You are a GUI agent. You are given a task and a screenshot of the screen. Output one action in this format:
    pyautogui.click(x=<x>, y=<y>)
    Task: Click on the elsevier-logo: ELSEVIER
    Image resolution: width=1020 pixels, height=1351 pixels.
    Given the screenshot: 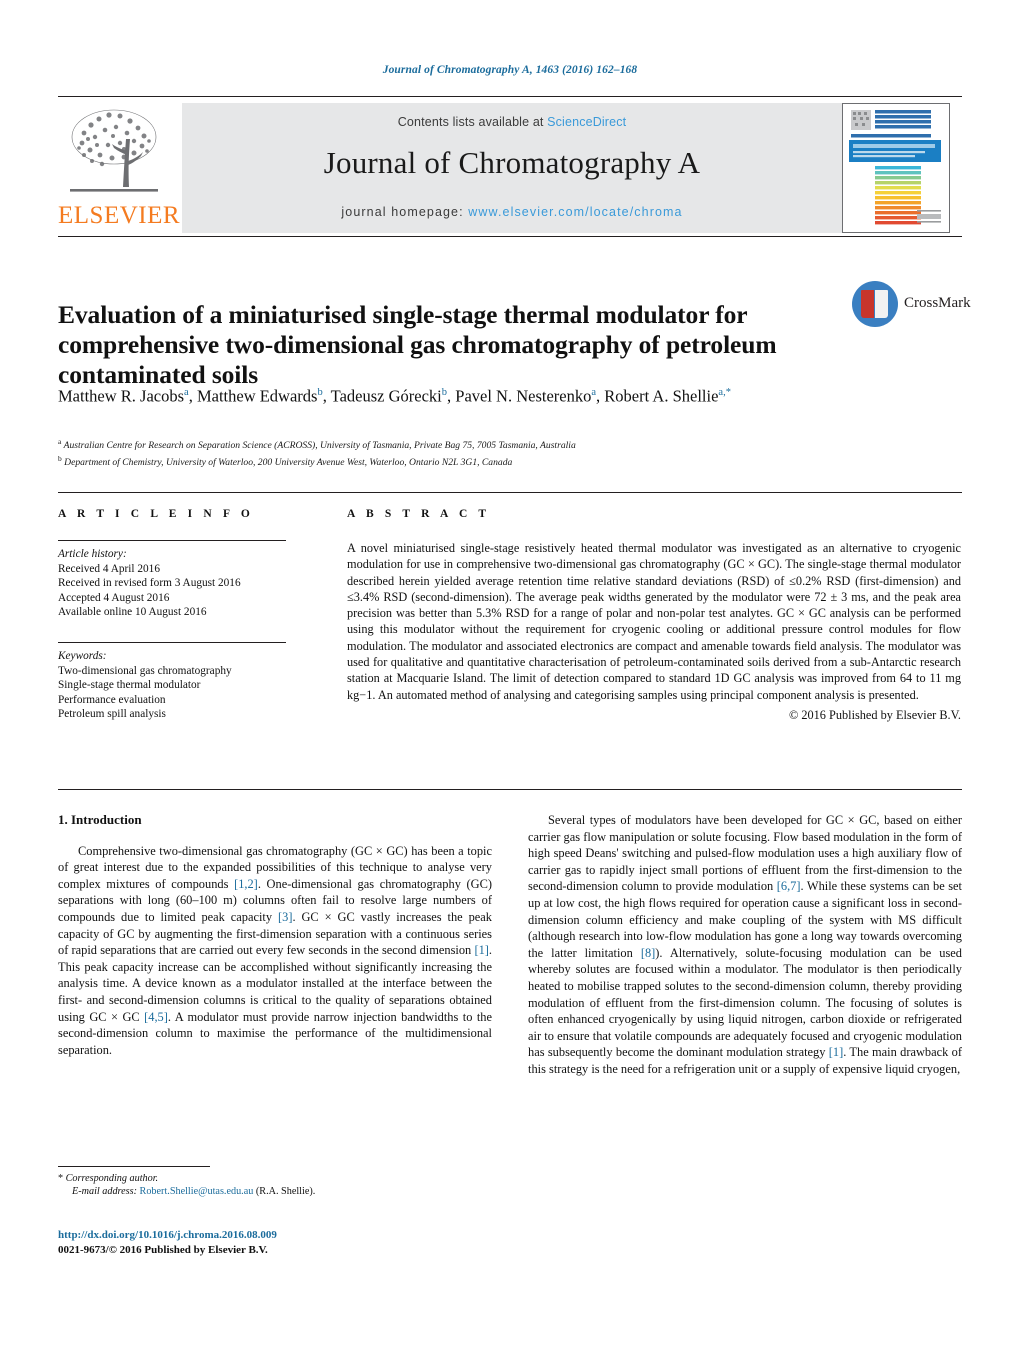 What is the action you would take?
    pyautogui.click(x=119, y=168)
    